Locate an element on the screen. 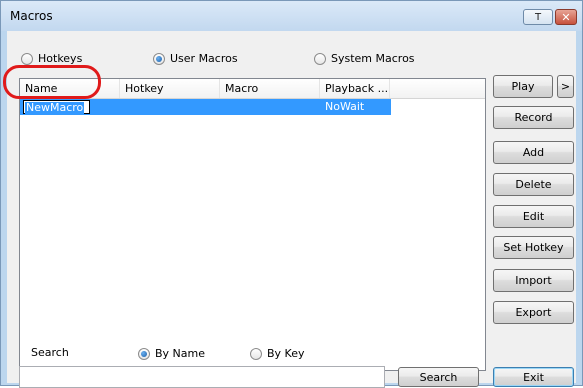 This screenshot has height=388, width=583. column-header-macro: Macro is located at coordinates (270, 88).